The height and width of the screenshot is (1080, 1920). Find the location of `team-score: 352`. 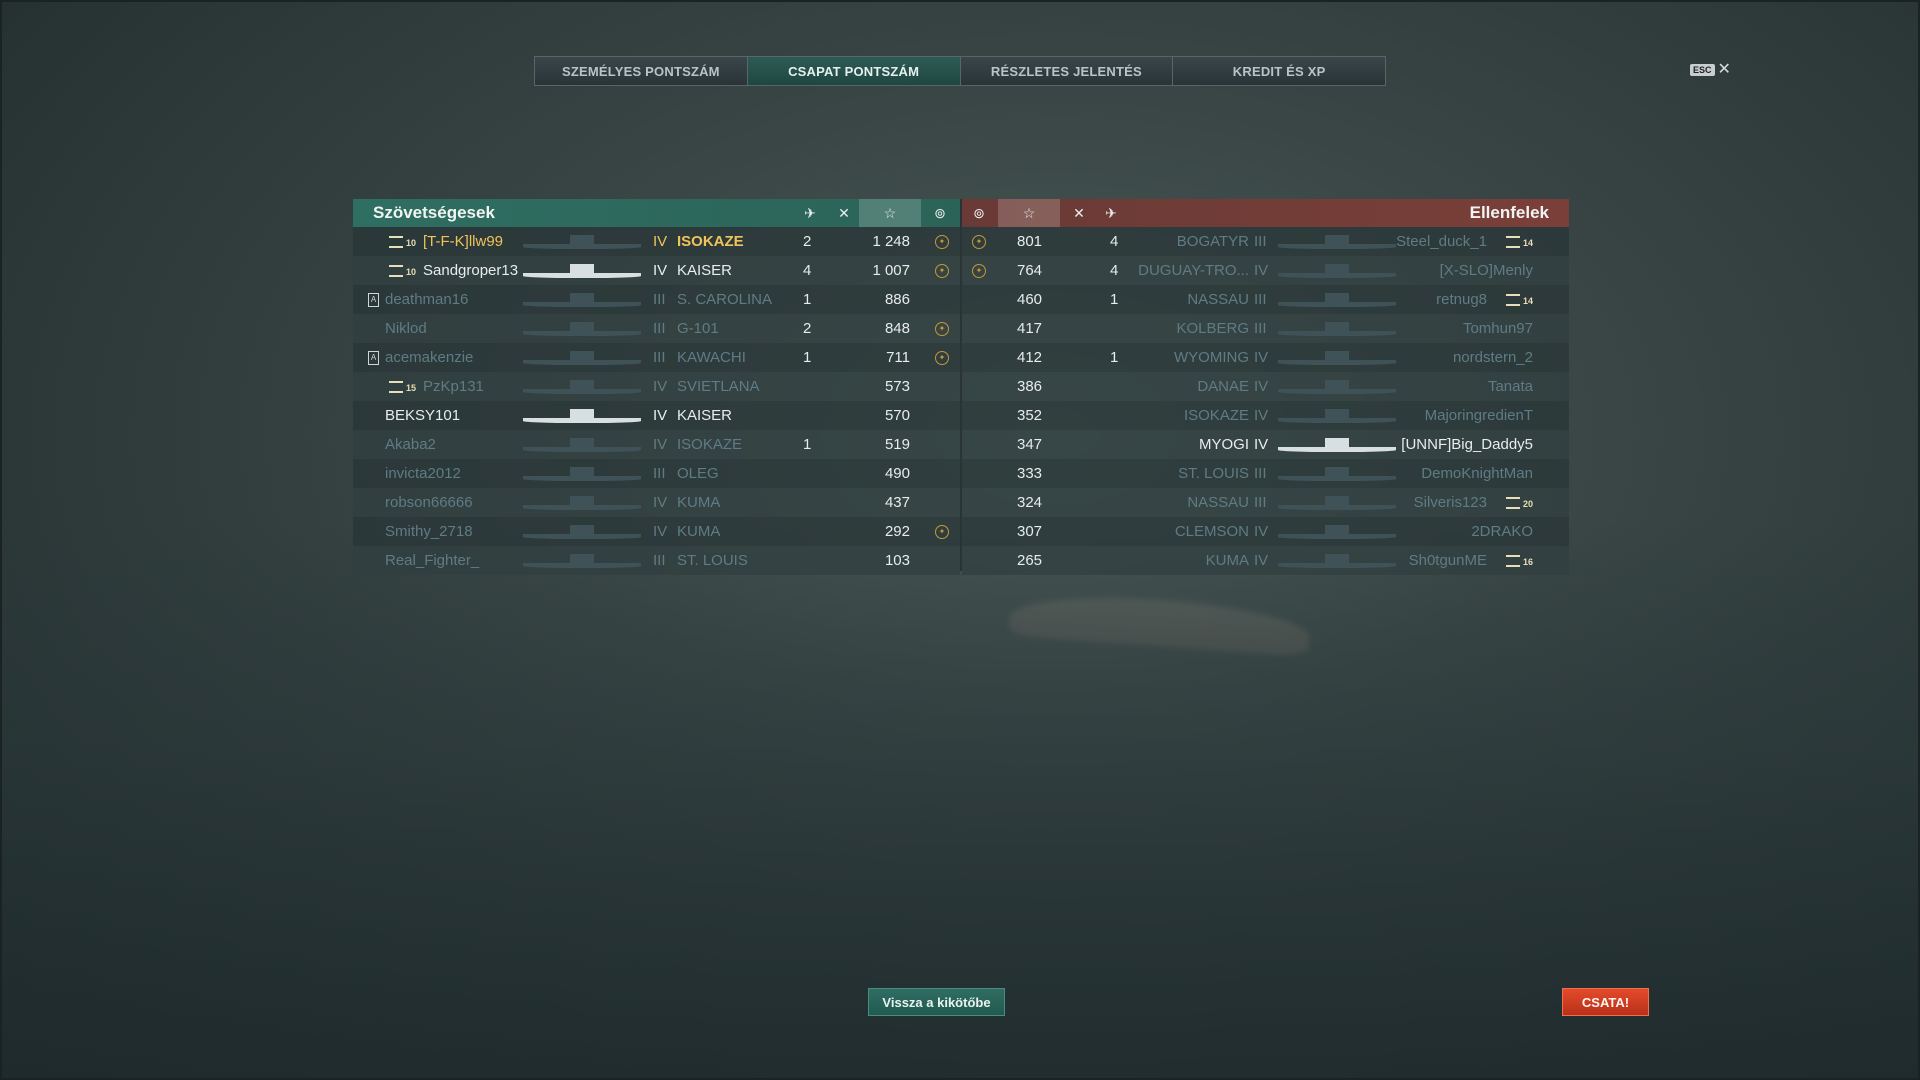

team-score: 352 is located at coordinates (1030, 415).